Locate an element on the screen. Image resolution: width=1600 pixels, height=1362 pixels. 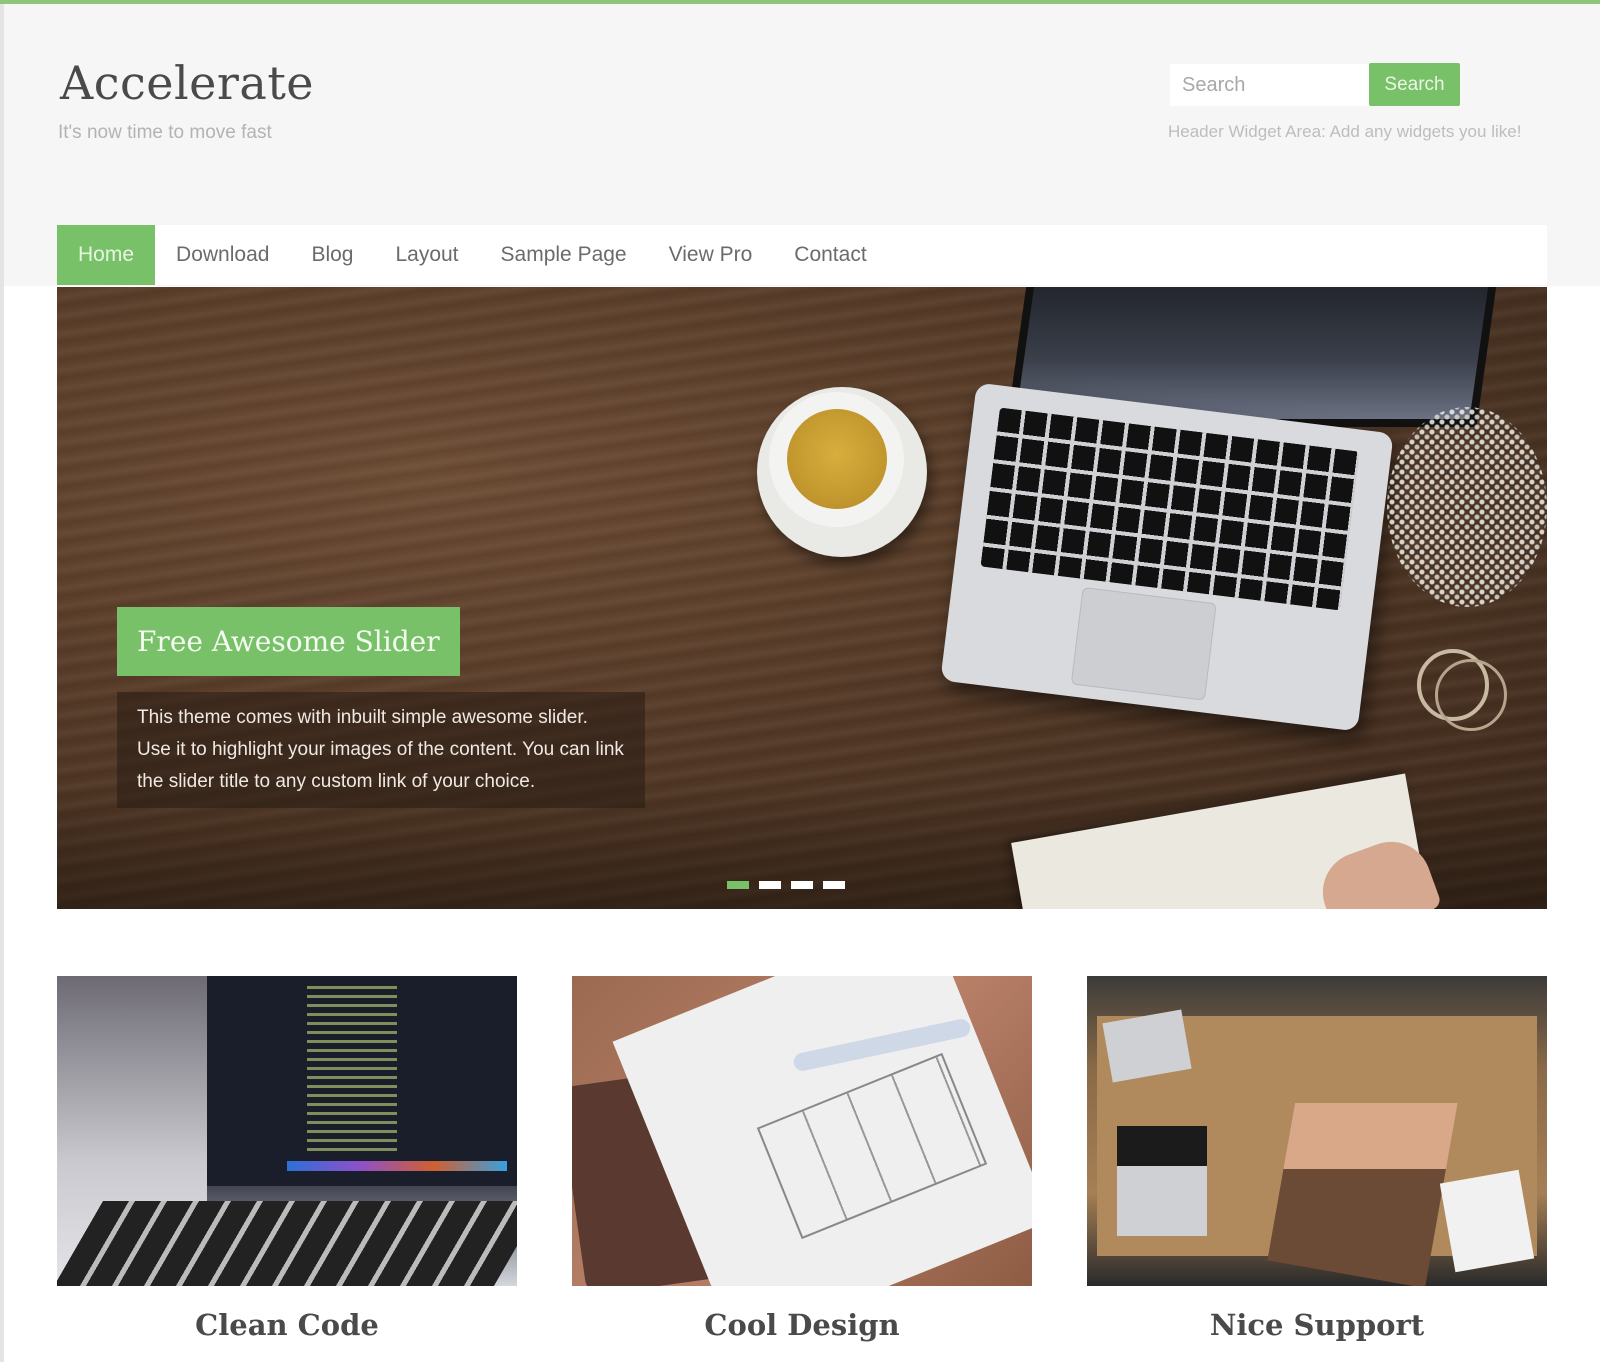
nav-item-sample-page: Sample Page is located at coordinates (564, 255).